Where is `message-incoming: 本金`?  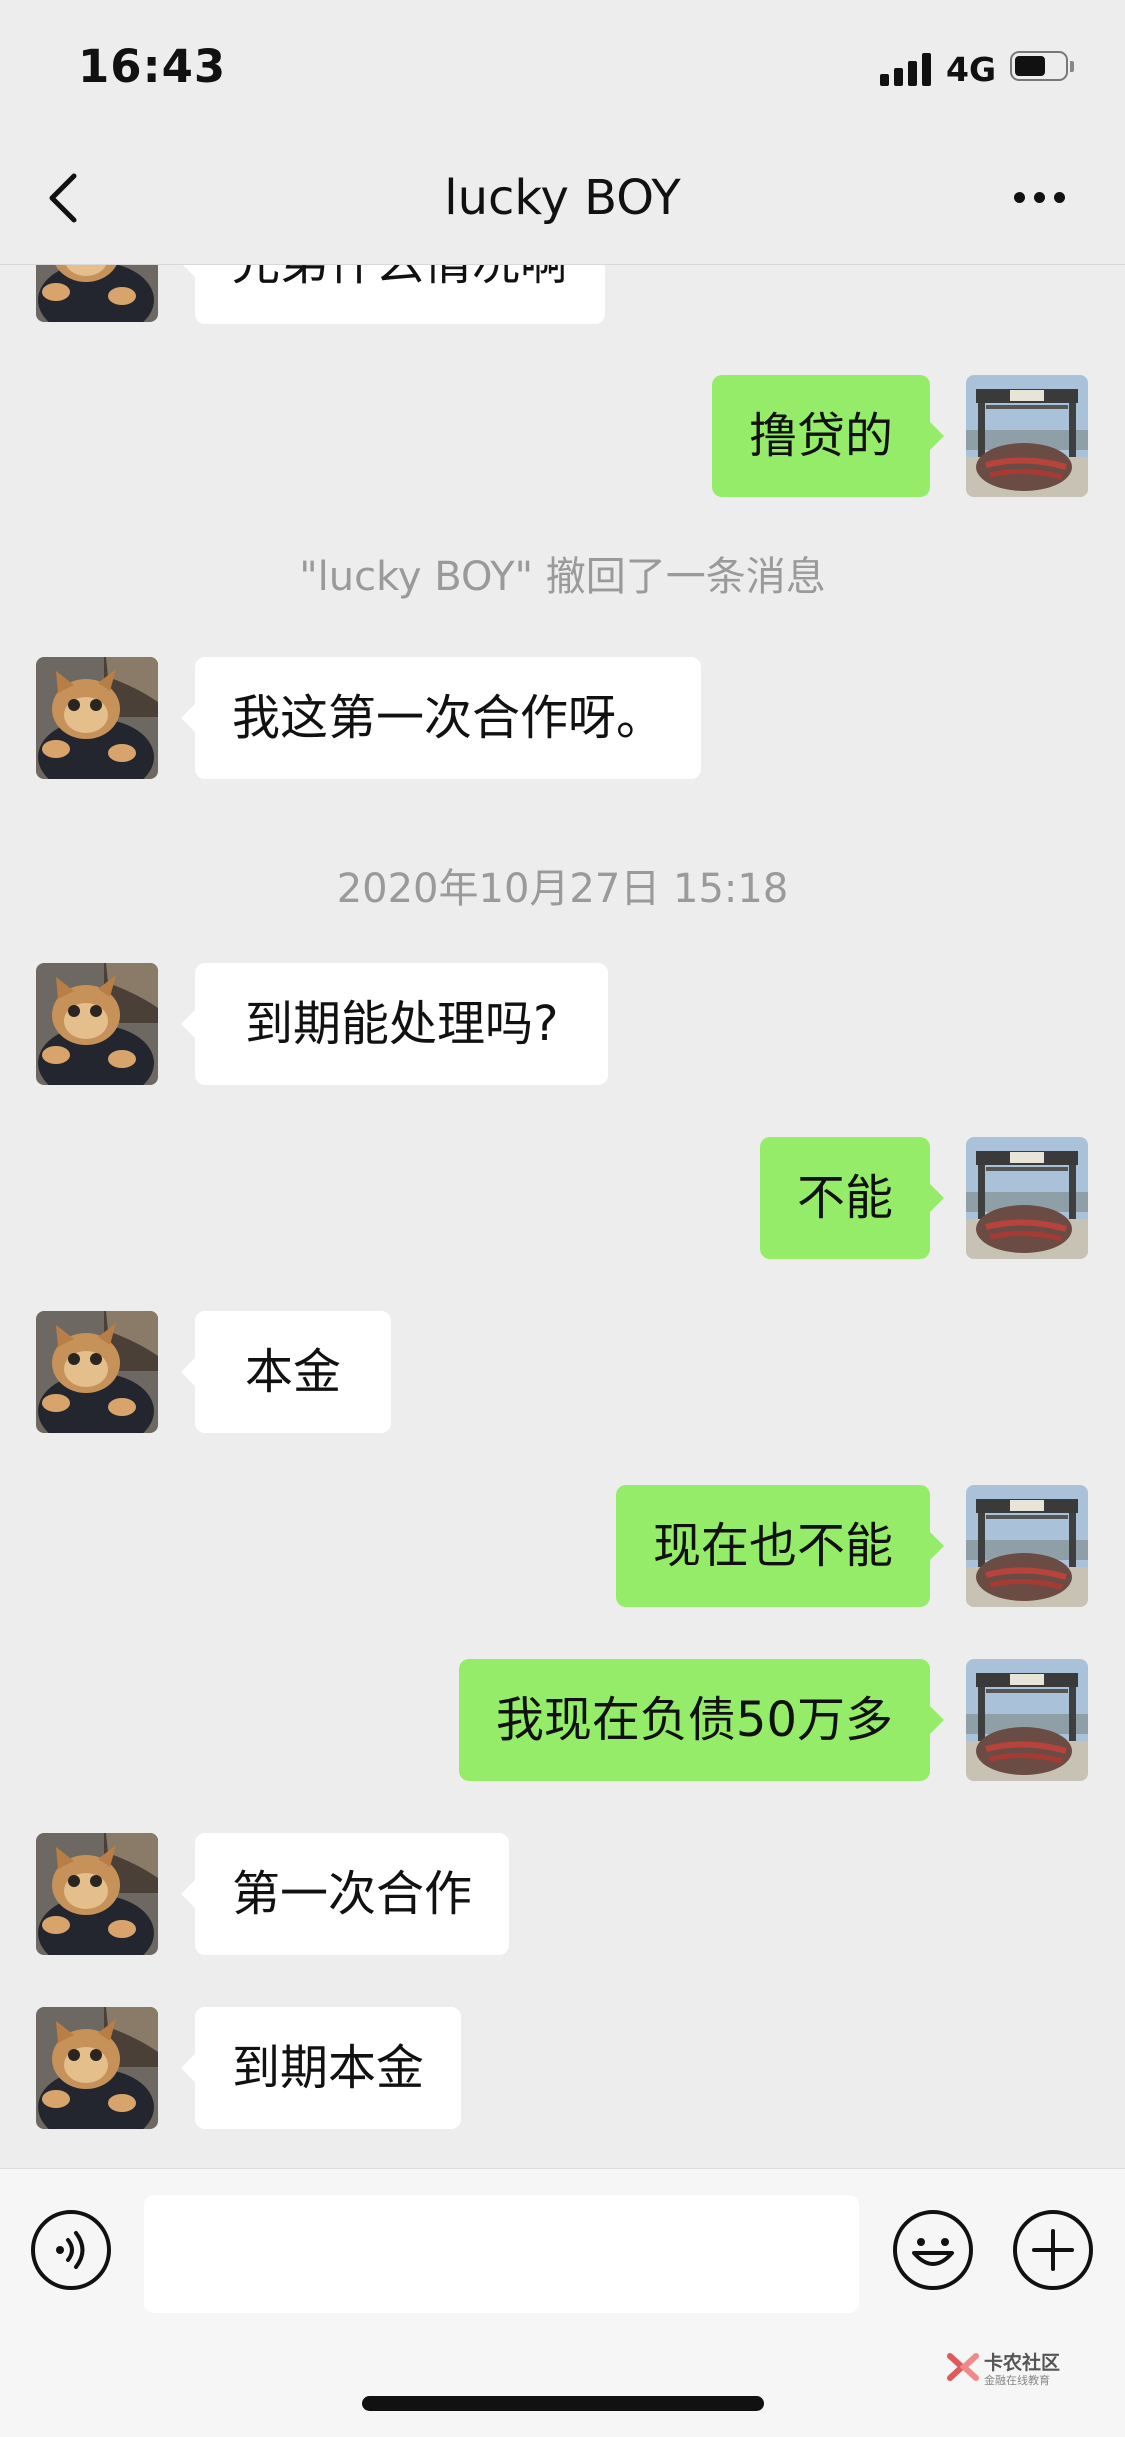 message-incoming: 本金 is located at coordinates (286, 1372).